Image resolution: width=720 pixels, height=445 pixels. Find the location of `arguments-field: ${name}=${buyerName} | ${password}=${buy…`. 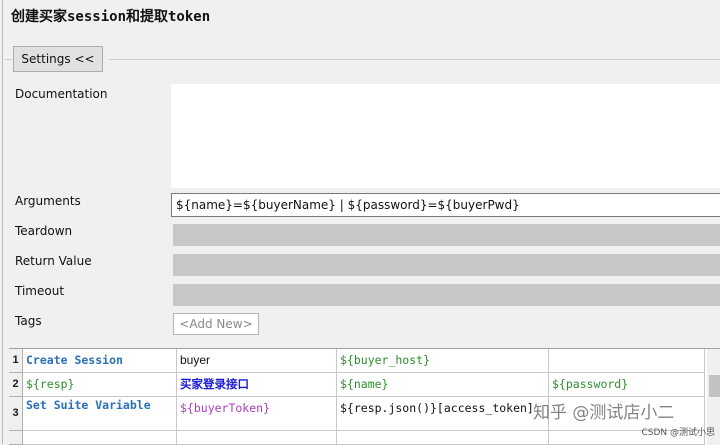

arguments-field: ${name}=${buyerName} | ${password}=${buy… is located at coordinates (445, 205).